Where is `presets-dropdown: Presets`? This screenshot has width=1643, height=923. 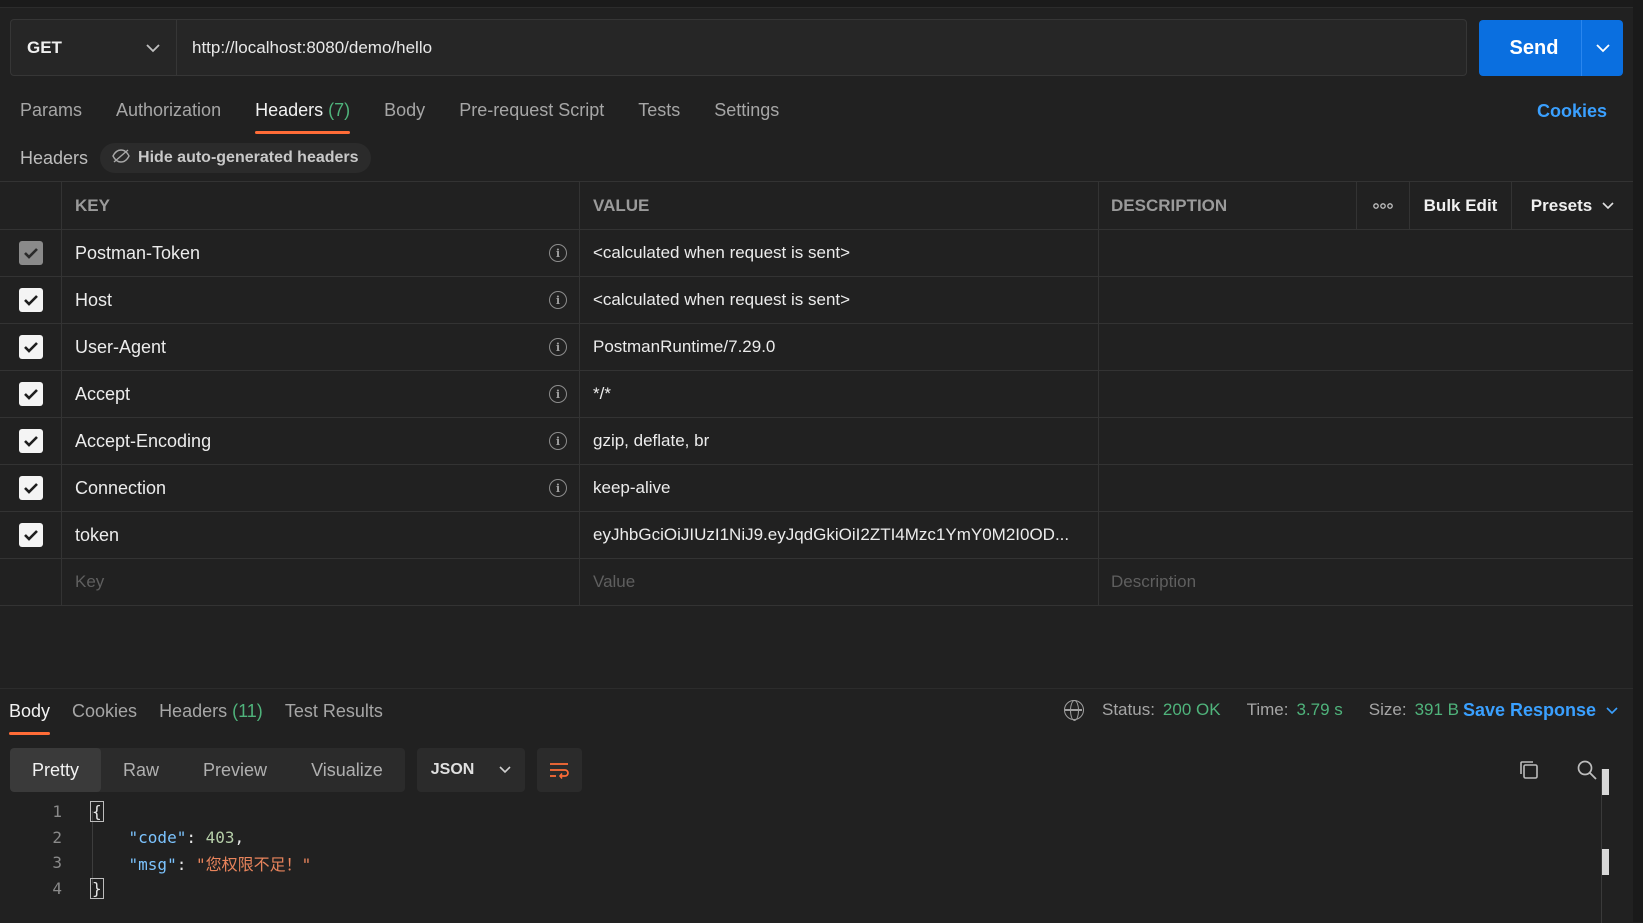
presets-dropdown: Presets is located at coordinates (1572, 205).